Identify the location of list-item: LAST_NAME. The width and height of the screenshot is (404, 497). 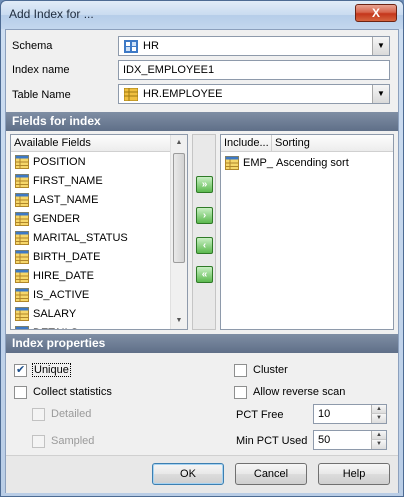
(99, 200).